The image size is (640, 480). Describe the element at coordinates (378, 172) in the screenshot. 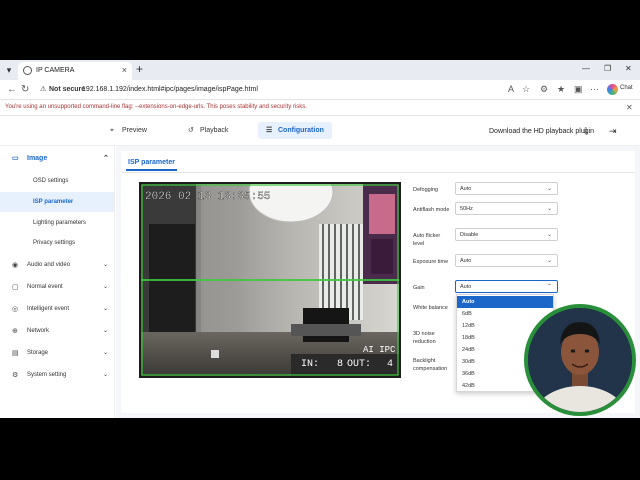

I see `divider` at that location.